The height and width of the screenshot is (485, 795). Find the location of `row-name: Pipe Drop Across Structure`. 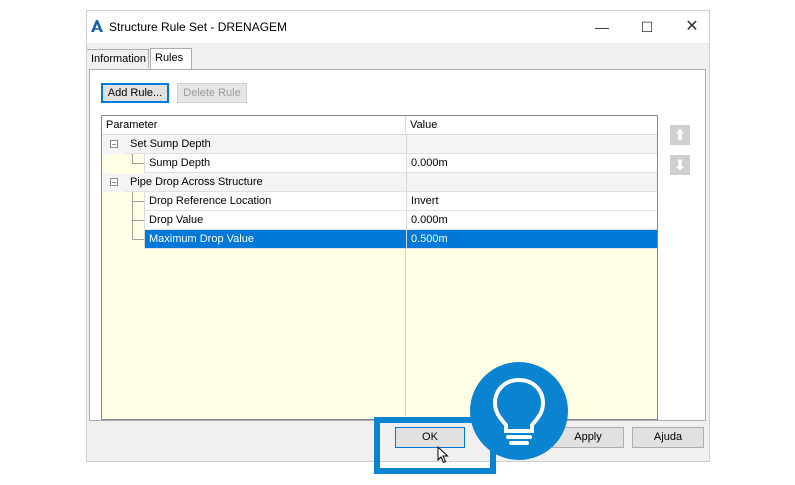

row-name: Pipe Drop Across Structure is located at coordinates (266, 182).